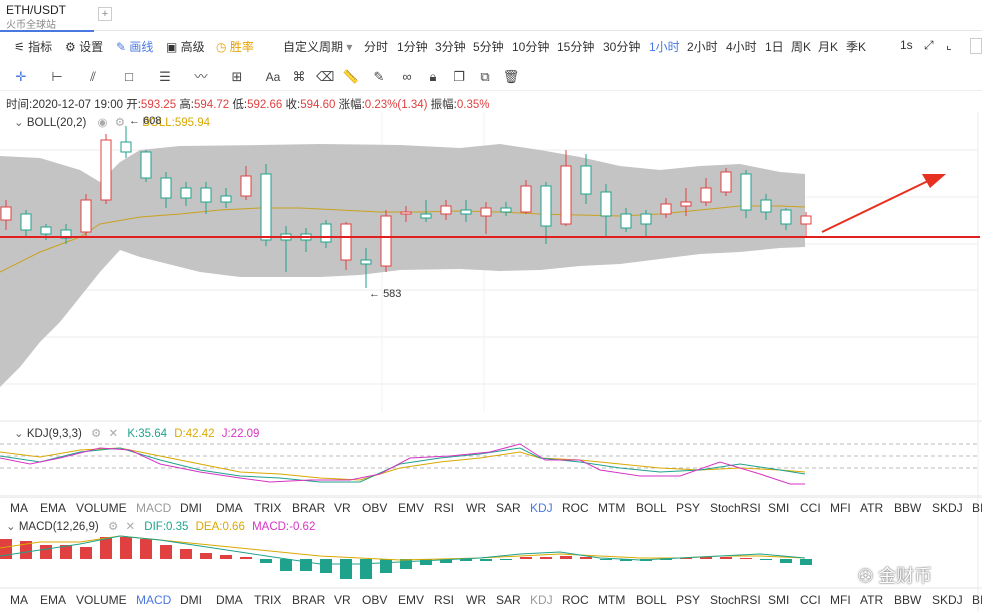  Describe the element at coordinates (828, 46) in the screenshot. I see `period-12: 月K` at that location.